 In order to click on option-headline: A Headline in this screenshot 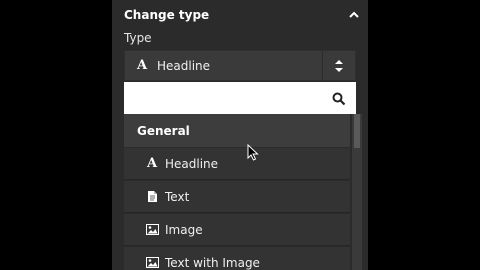, I will do `click(237, 164)`.